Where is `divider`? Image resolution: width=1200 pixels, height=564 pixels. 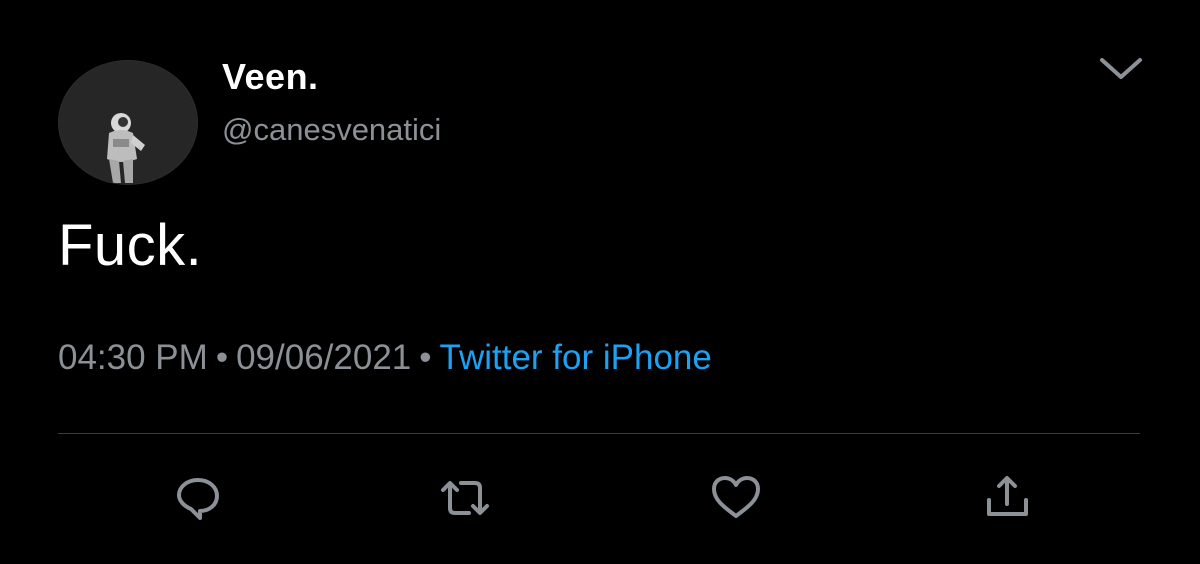
divider is located at coordinates (599, 433).